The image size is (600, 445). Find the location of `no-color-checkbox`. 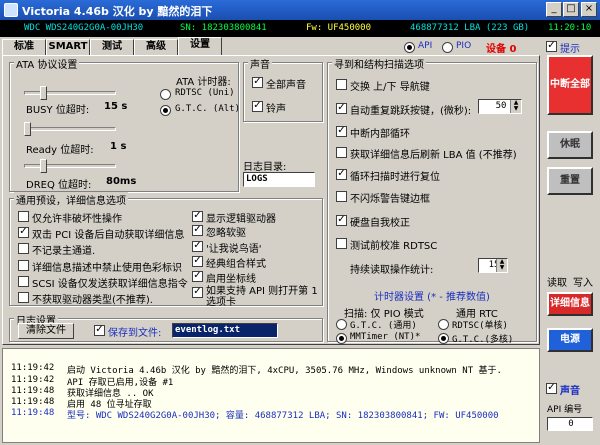

no-color-checkbox is located at coordinates (23, 265).